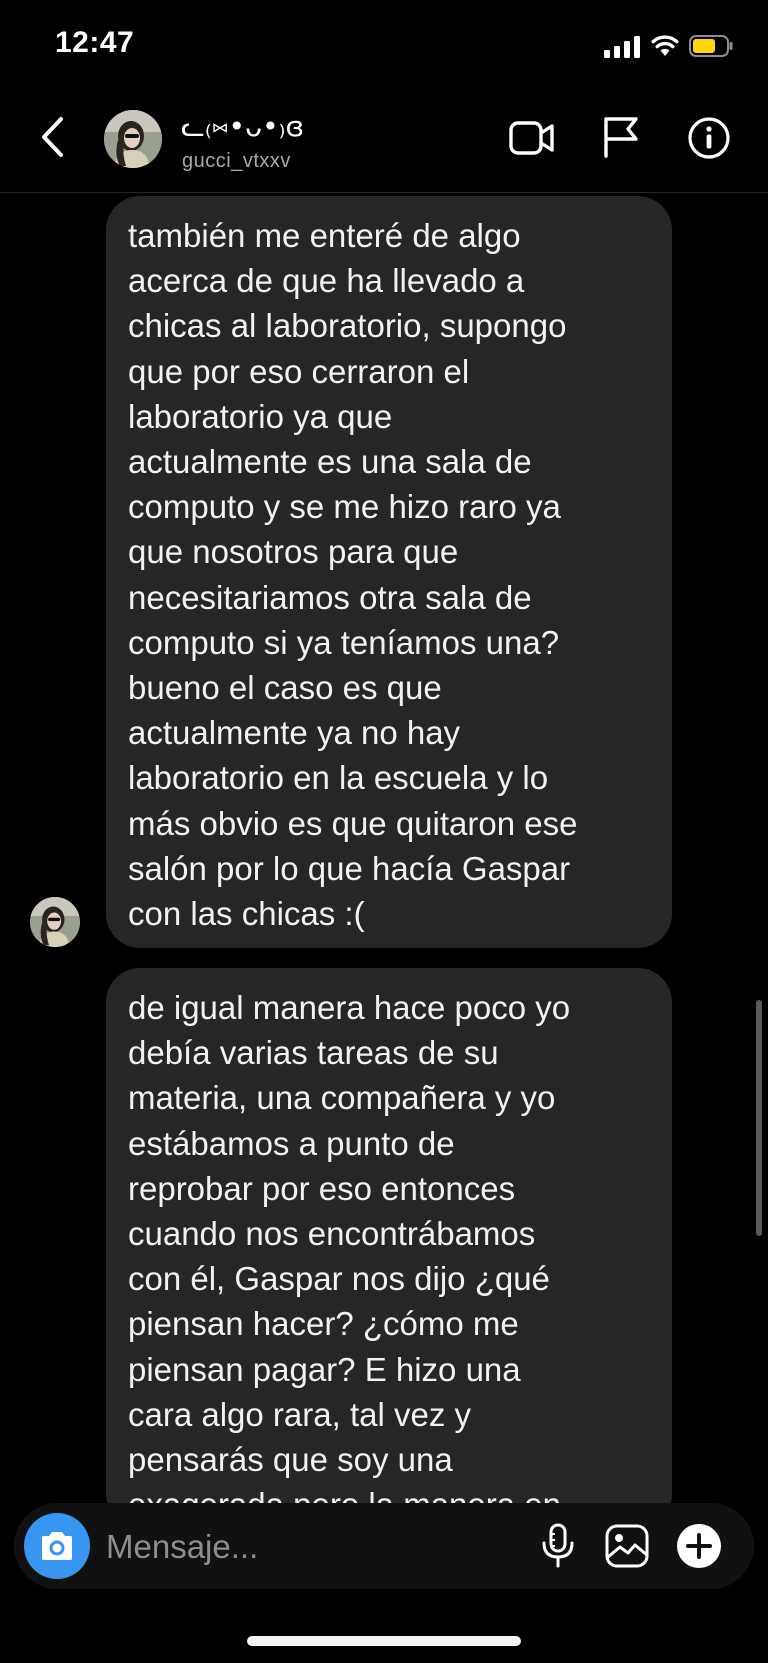 This screenshot has width=768, height=1663. I want to click on report-flag-button, so click(621, 137).